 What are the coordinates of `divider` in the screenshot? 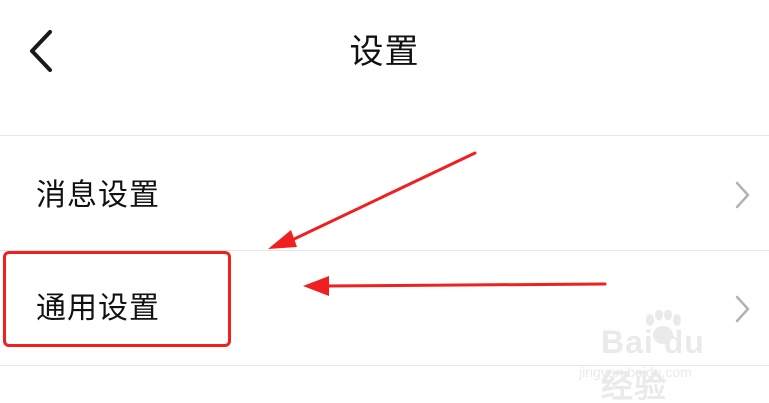 It's located at (384, 365).